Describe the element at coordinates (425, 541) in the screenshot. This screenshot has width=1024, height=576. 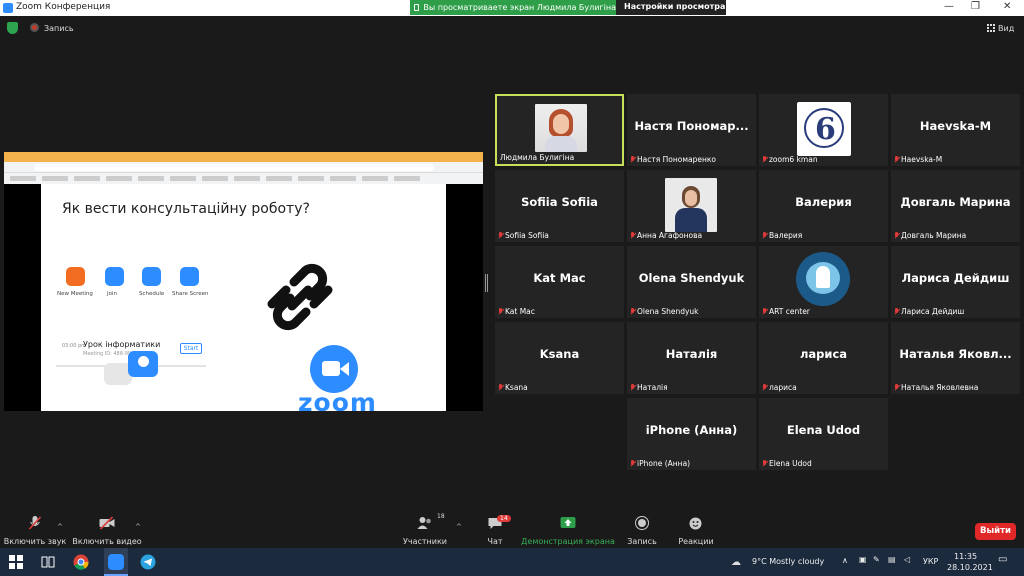
I see `participants-label: Участники` at that location.